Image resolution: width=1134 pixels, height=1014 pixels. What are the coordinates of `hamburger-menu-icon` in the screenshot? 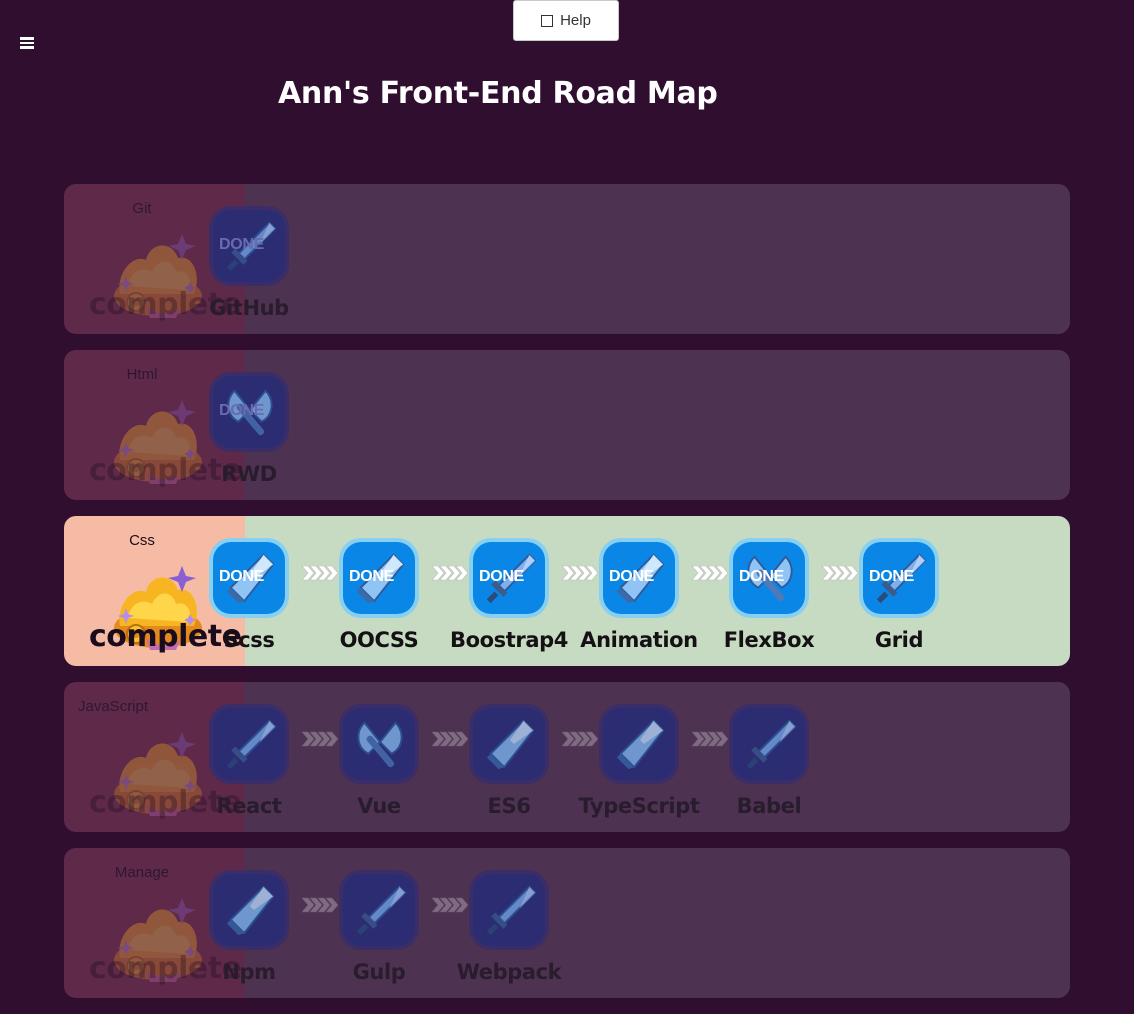 It's located at (27, 43).